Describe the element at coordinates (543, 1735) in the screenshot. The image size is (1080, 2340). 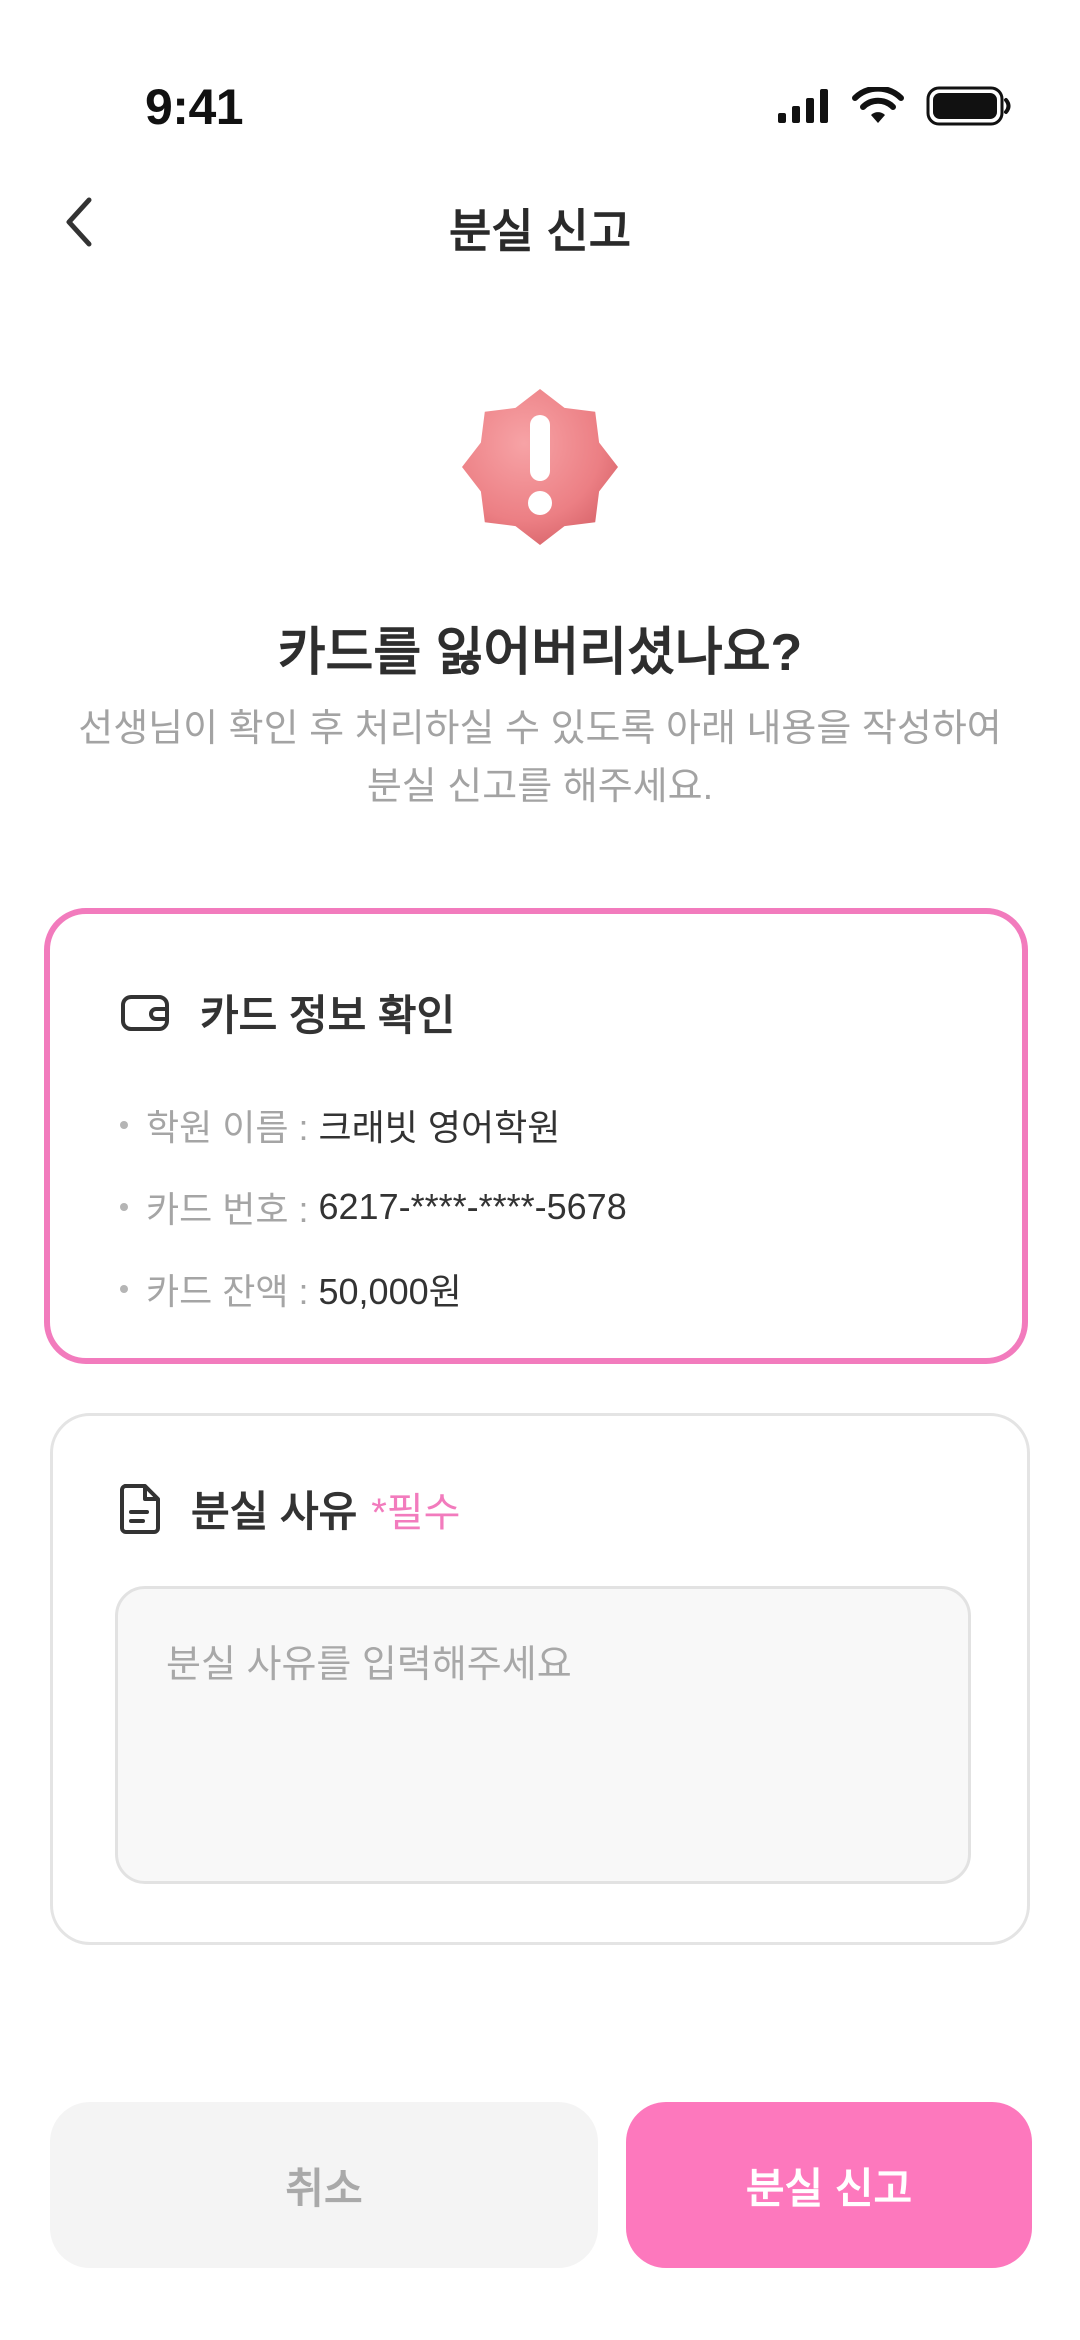
I see `loss-reason-input` at that location.